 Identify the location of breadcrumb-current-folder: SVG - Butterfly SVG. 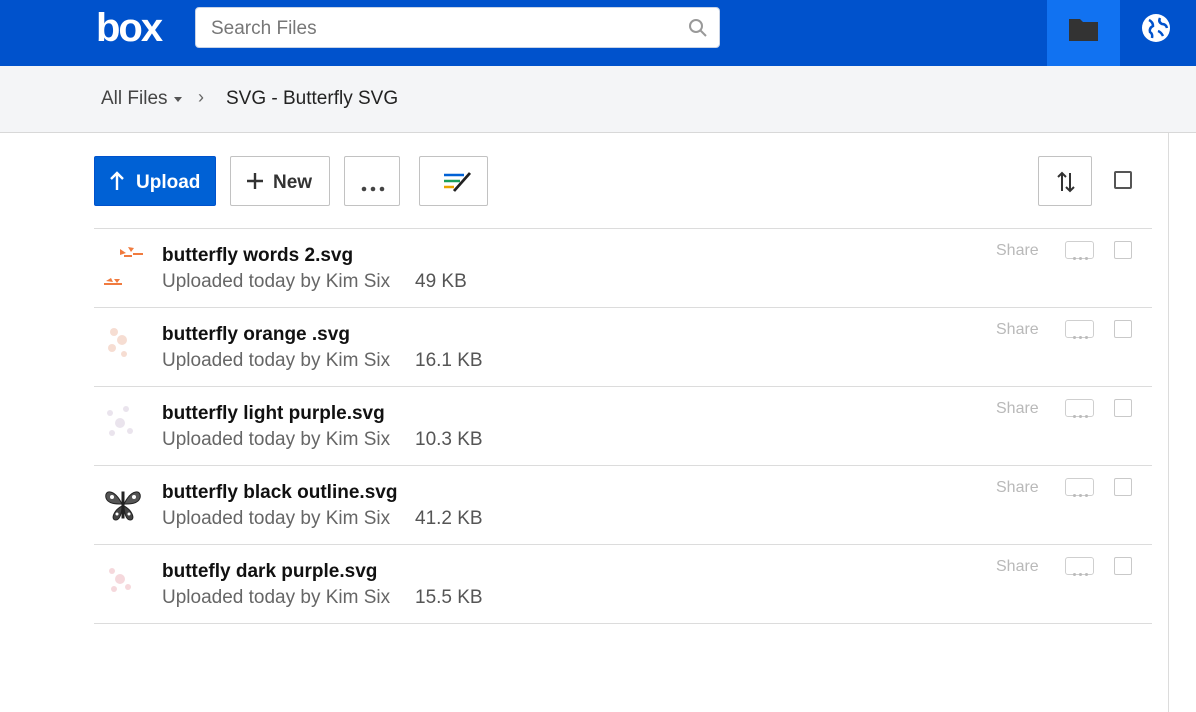
(312, 98).